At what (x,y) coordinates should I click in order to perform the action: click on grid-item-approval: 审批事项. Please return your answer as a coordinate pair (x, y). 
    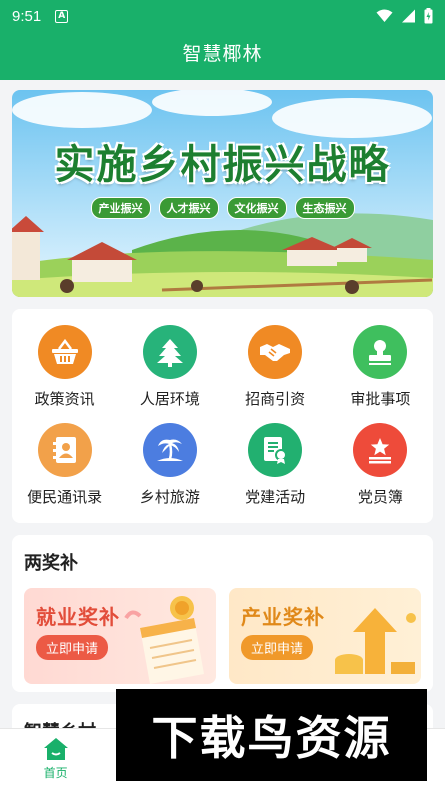
    Looking at the image, I should click on (380, 374).